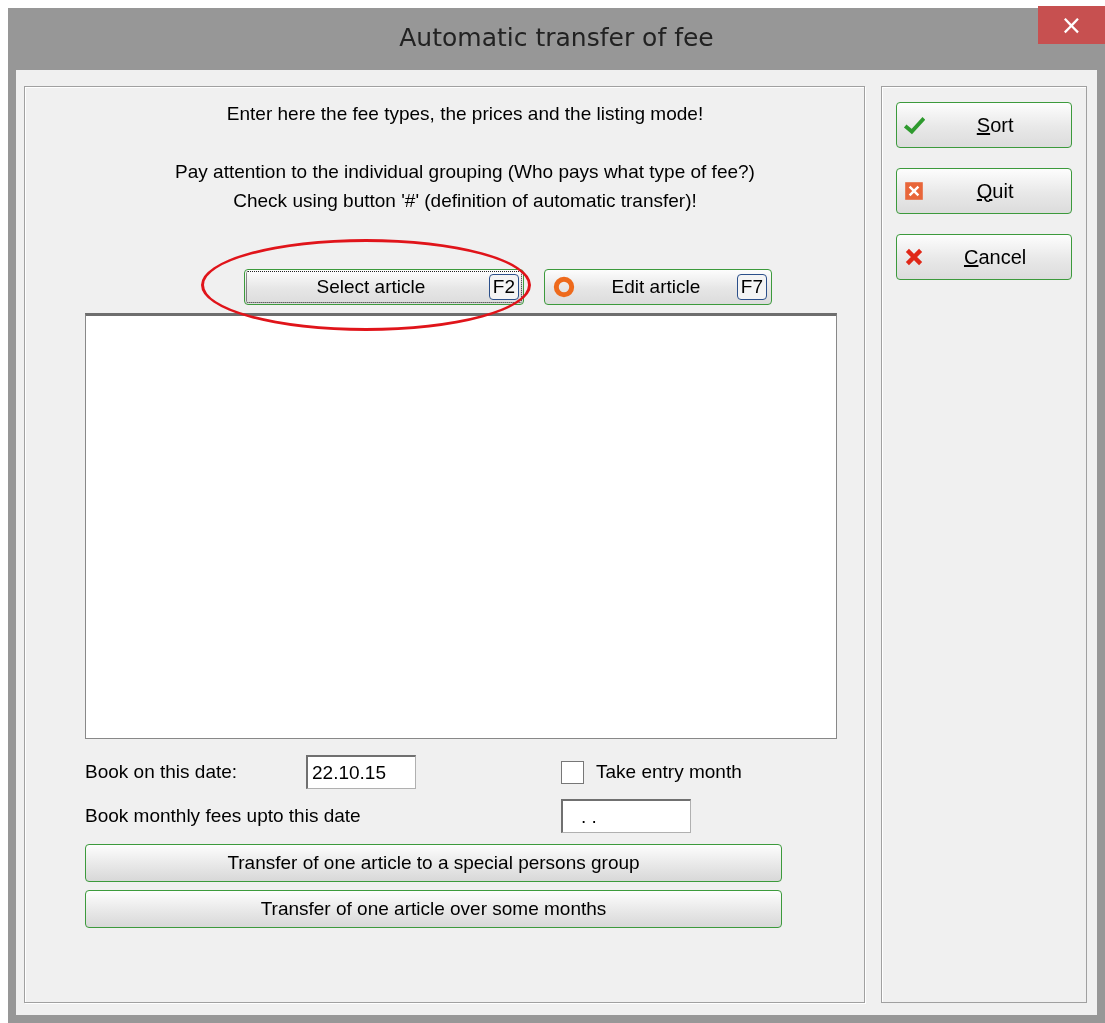 The image size is (1105, 1023). I want to click on field-label: Book monthly fees upto this date, so click(223, 816).